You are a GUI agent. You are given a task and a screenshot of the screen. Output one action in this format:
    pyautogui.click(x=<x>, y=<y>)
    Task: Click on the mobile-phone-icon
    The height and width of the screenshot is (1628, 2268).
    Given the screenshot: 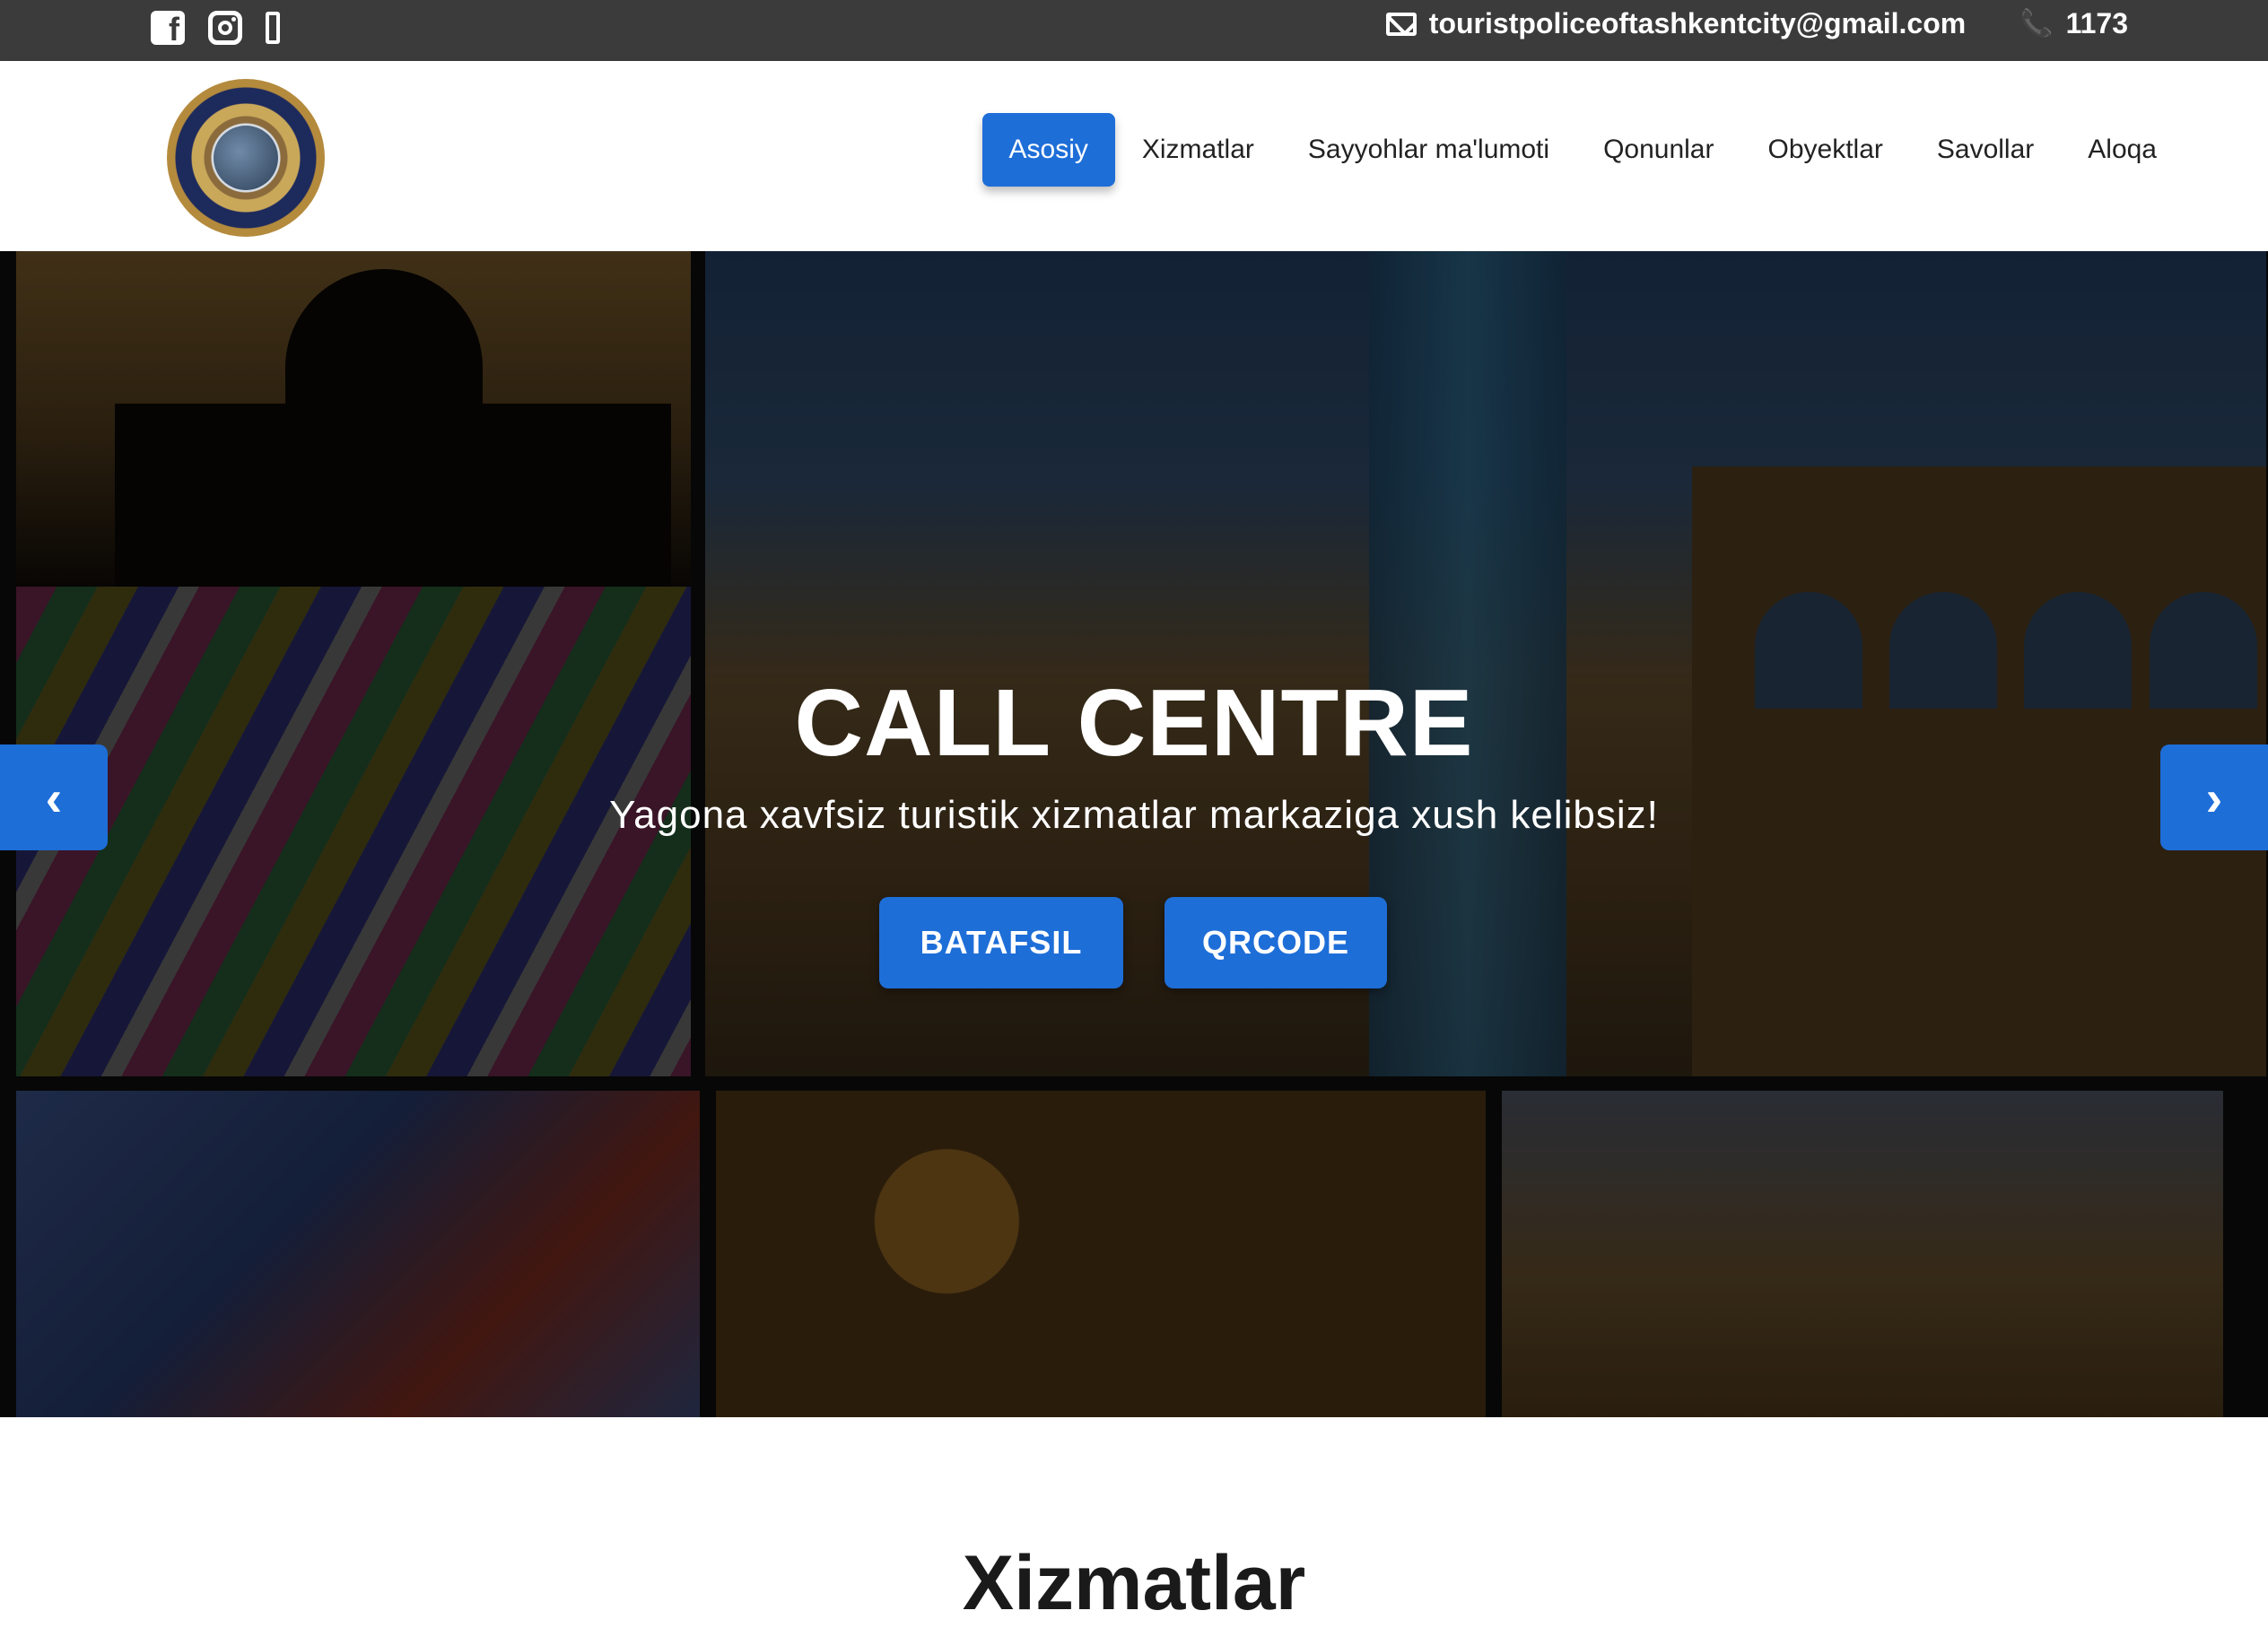 What is the action you would take?
    pyautogui.click(x=273, y=28)
    